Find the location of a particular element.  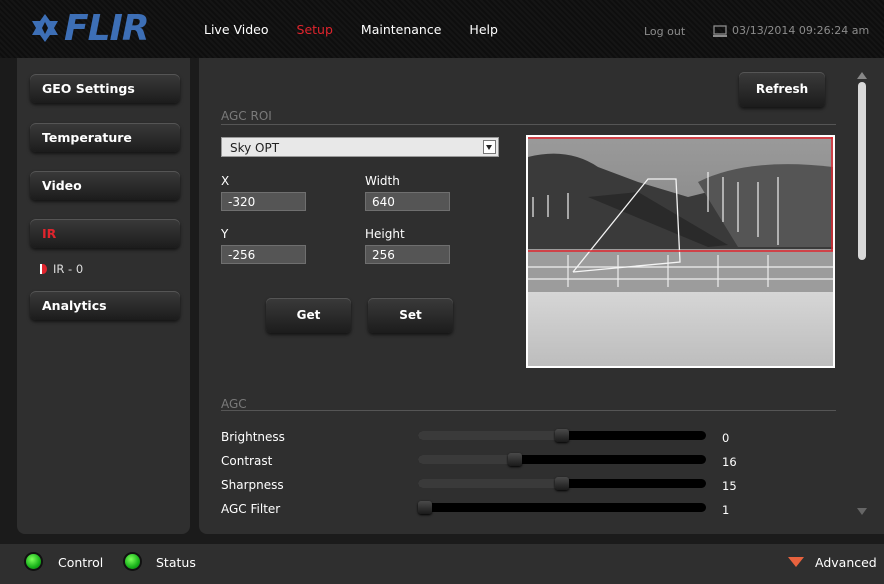

sidebar-item-ir: IR is located at coordinates (105, 233).